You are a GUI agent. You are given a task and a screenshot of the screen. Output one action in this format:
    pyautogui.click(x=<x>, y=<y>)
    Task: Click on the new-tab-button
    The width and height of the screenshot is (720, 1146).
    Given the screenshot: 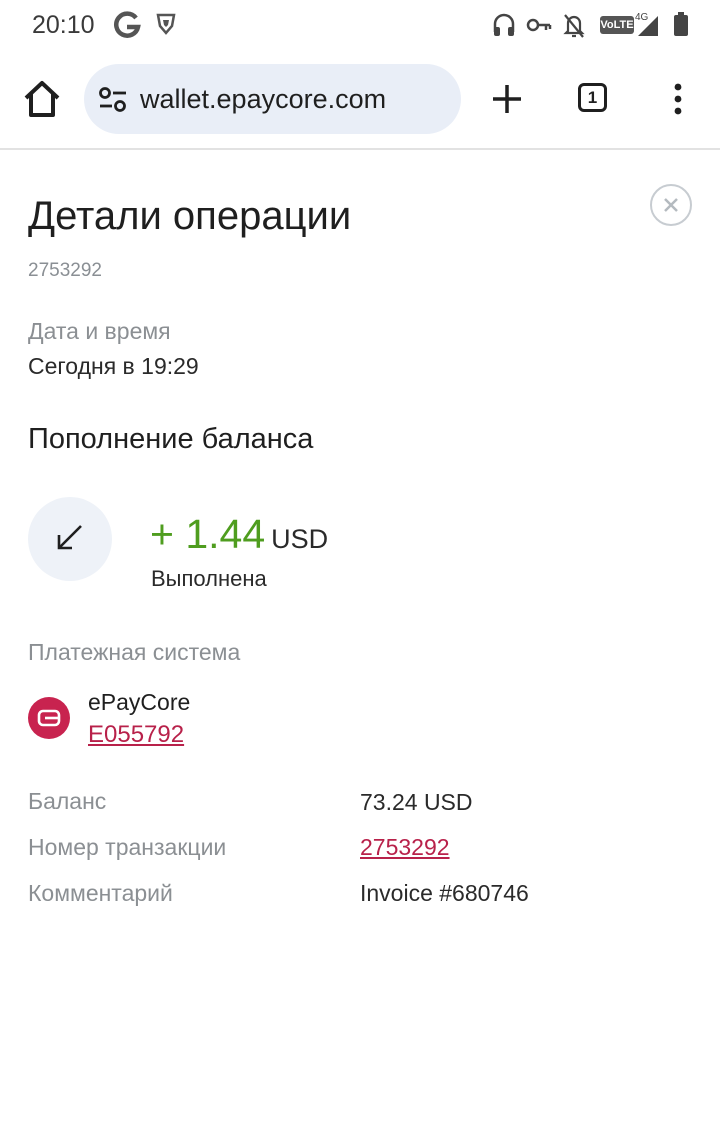 What is the action you would take?
    pyautogui.click(x=507, y=99)
    